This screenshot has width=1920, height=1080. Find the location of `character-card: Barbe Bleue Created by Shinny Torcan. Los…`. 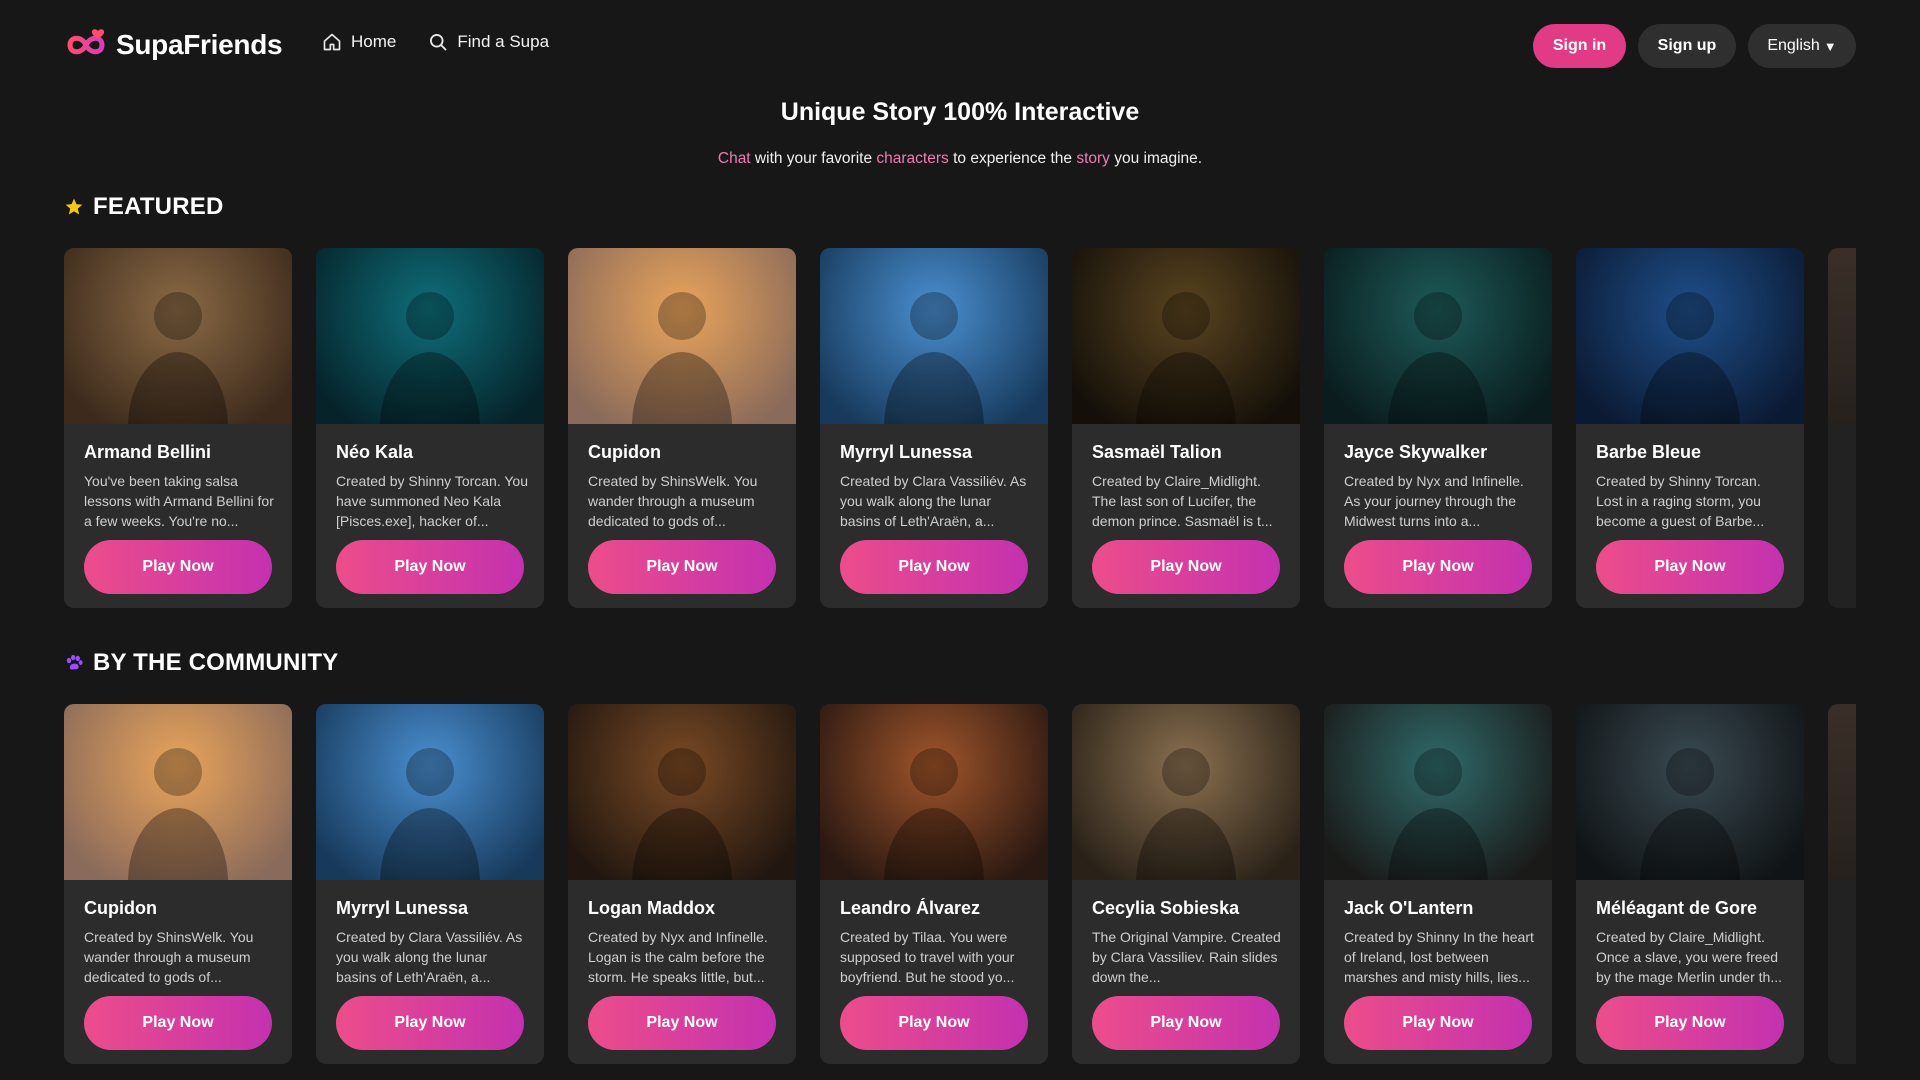

character-card: Barbe Bleue Created by Shinny Torcan. Los… is located at coordinates (1690, 428).